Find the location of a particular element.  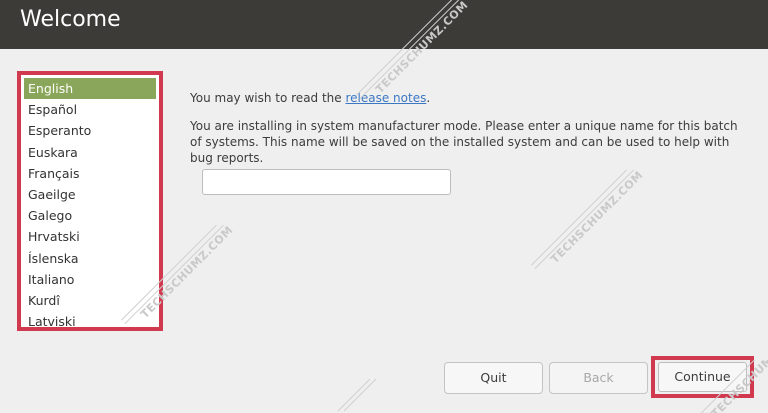

language-item-latviski: Latviski is located at coordinates (90, 319).